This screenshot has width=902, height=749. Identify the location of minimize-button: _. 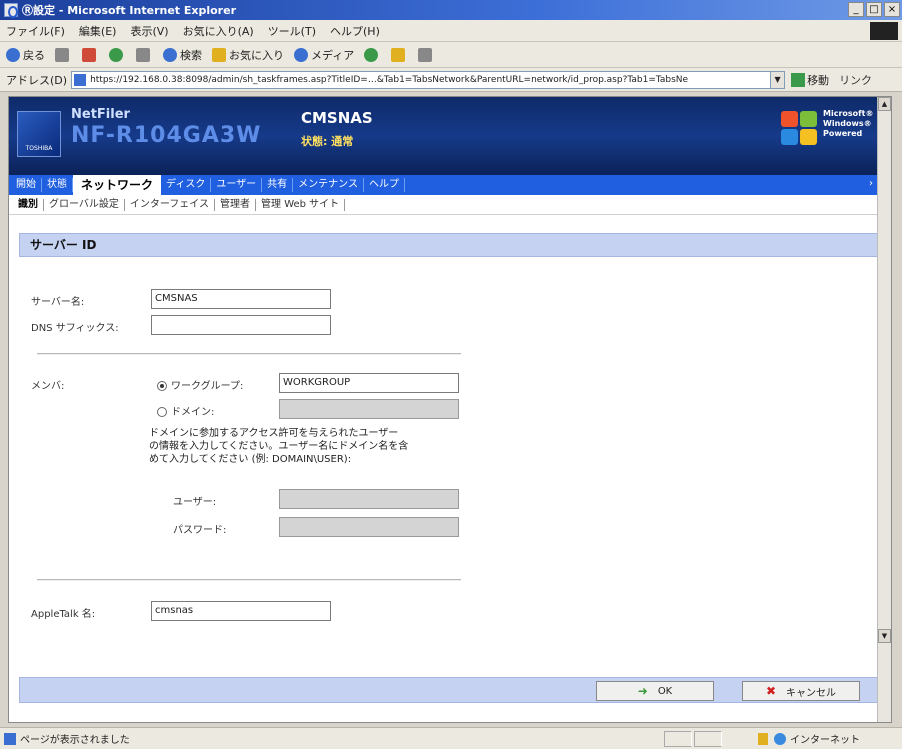
(856, 9).